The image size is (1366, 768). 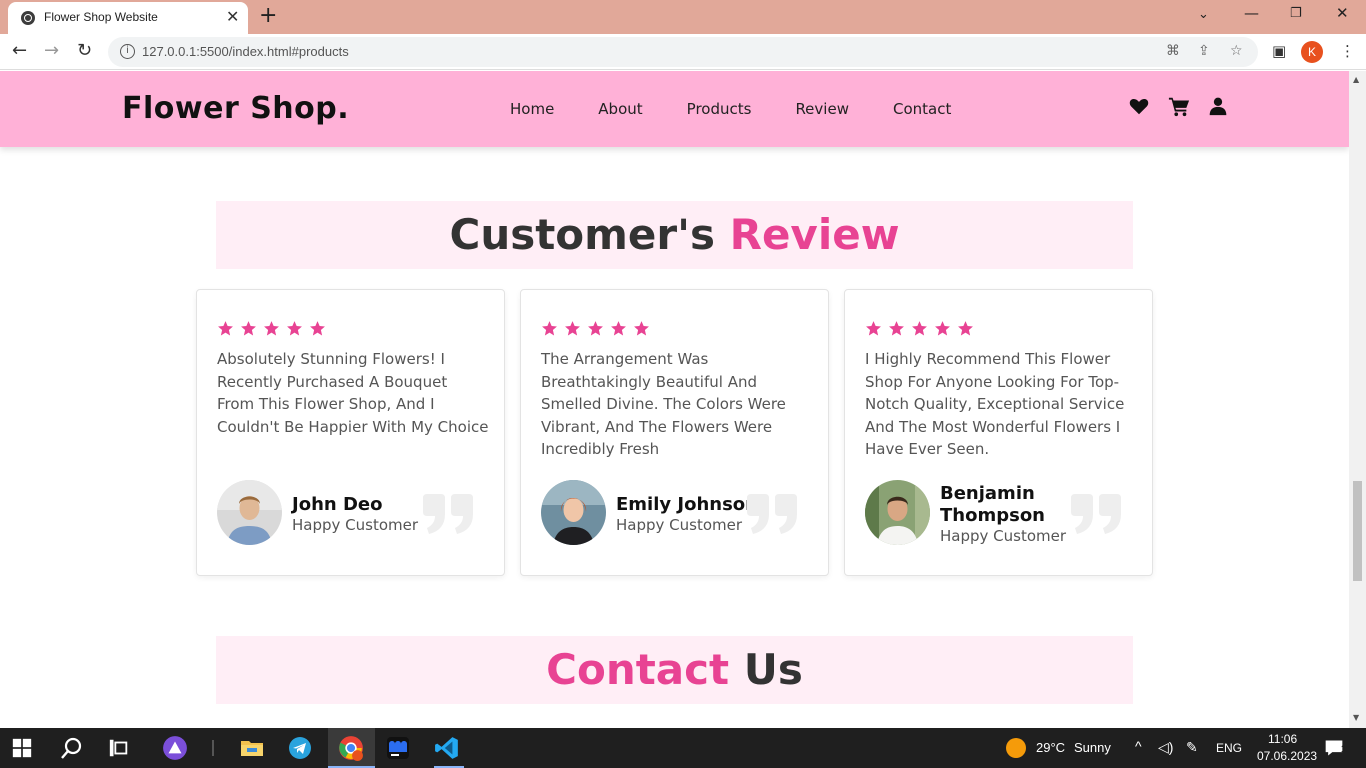 I want to click on weather-sun-icon, so click(x=1016, y=748).